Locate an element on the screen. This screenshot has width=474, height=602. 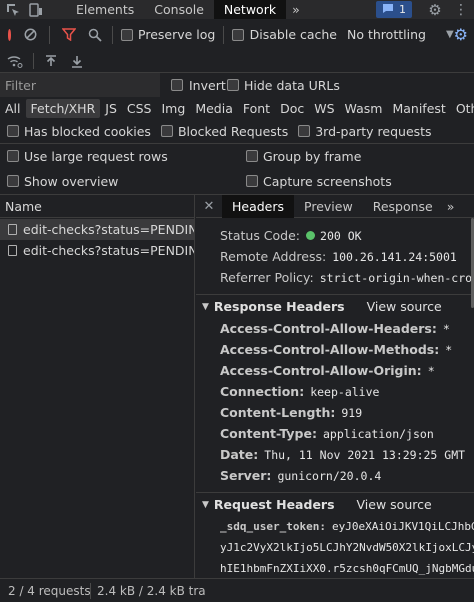
import-har-icon is located at coordinates (51, 61).